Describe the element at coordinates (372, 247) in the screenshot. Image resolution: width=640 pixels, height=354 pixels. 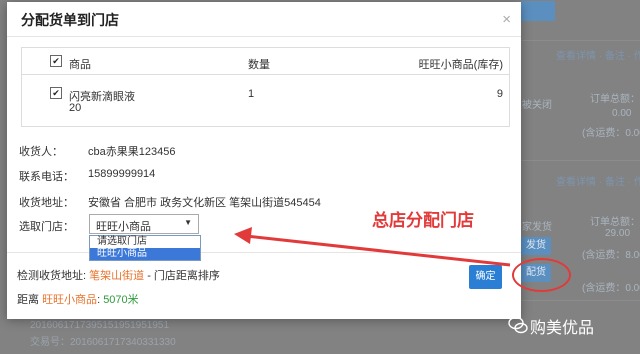
I see `annotation-arrow` at that location.